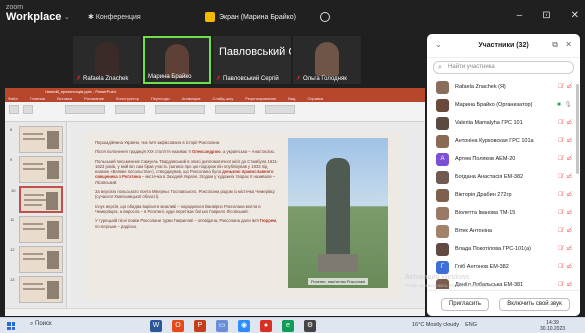  I want to click on chevron-down-icon: ⌄, so click(67, 17).